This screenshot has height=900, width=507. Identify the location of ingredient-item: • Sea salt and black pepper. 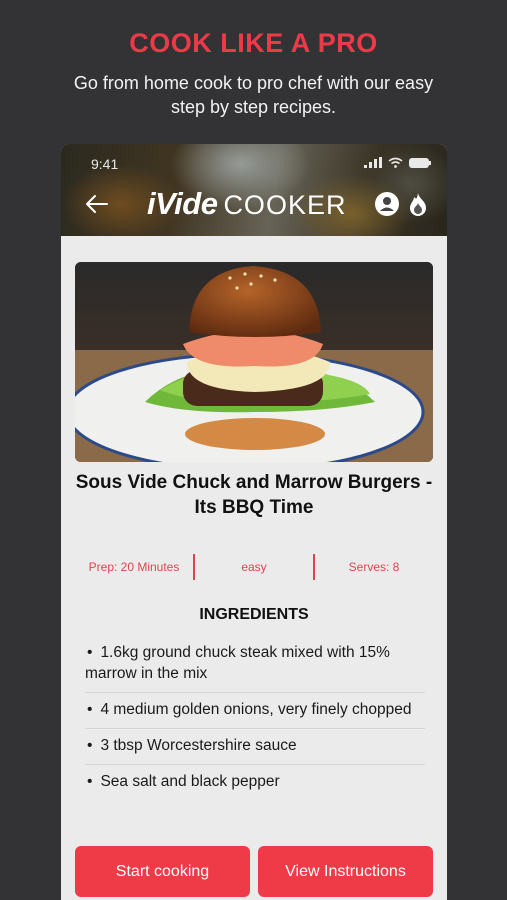
(183, 781).